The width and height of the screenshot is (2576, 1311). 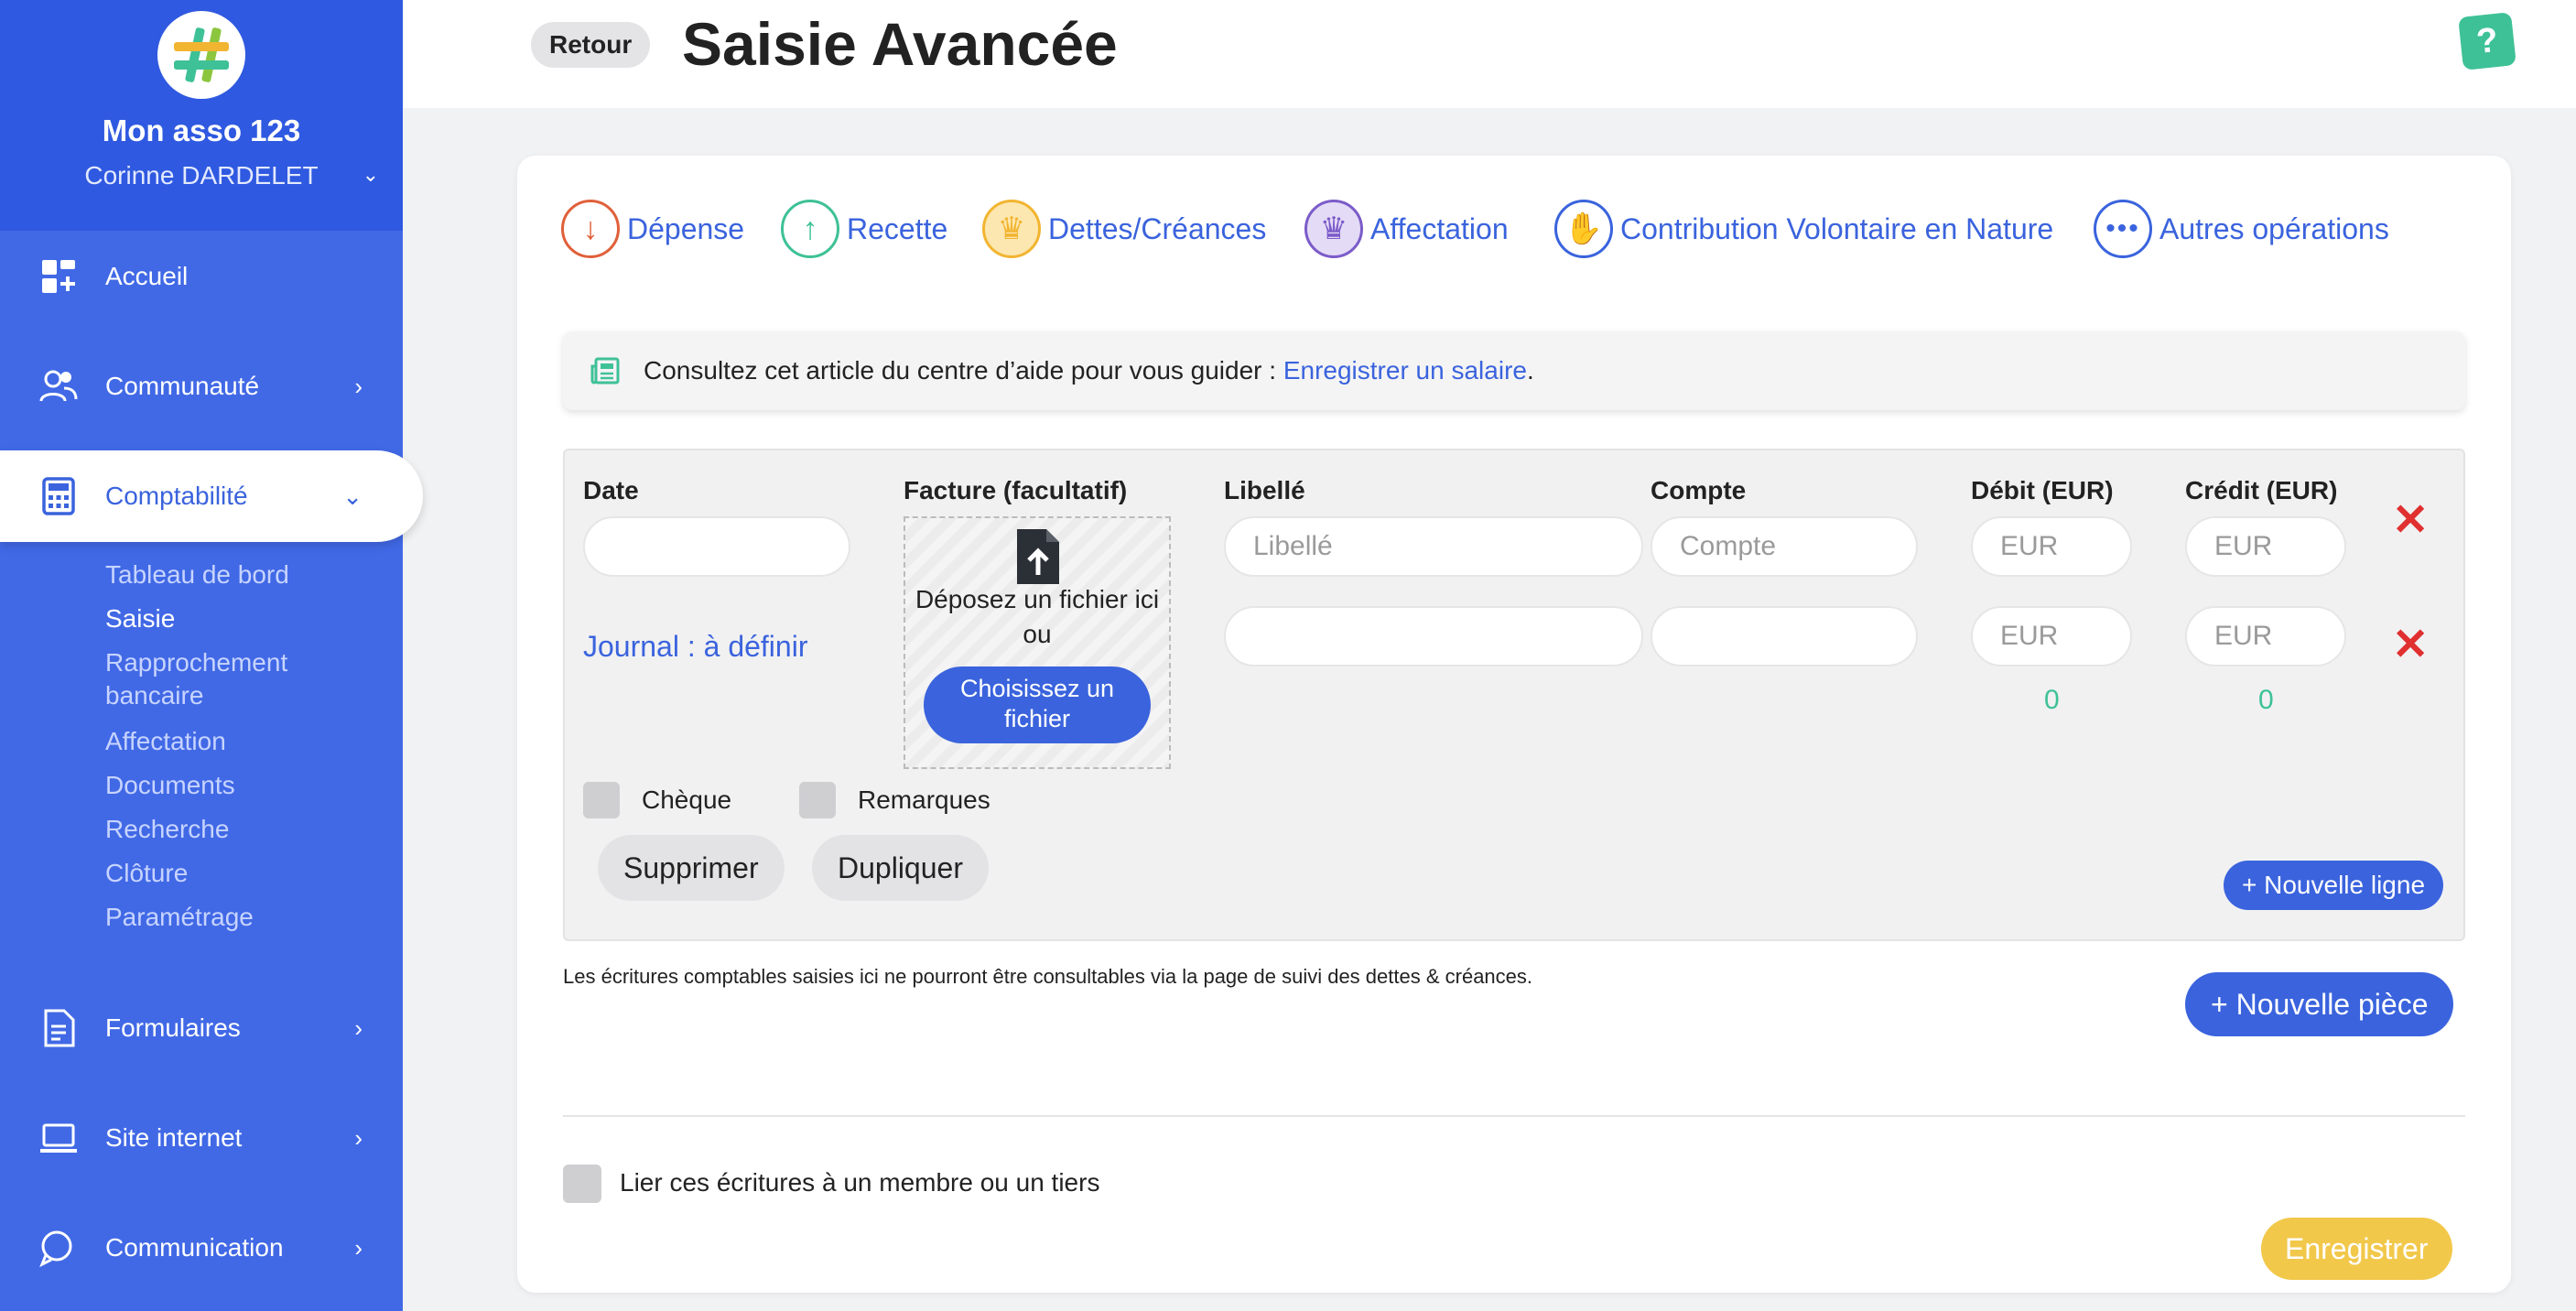 I want to click on chat-icon, so click(x=56, y=1249).